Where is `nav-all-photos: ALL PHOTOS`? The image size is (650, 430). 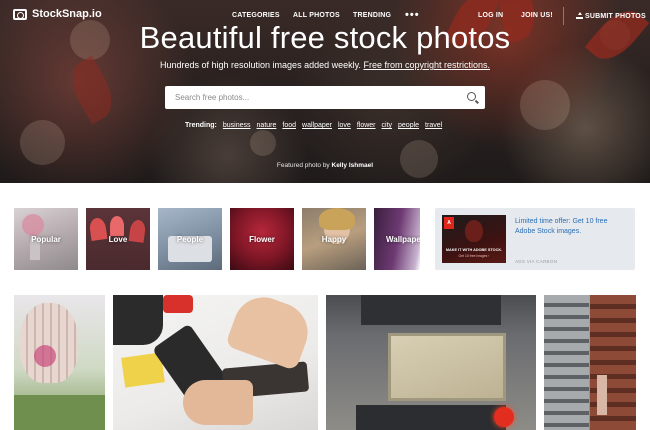 nav-all-photos: ALL PHOTOS is located at coordinates (316, 15).